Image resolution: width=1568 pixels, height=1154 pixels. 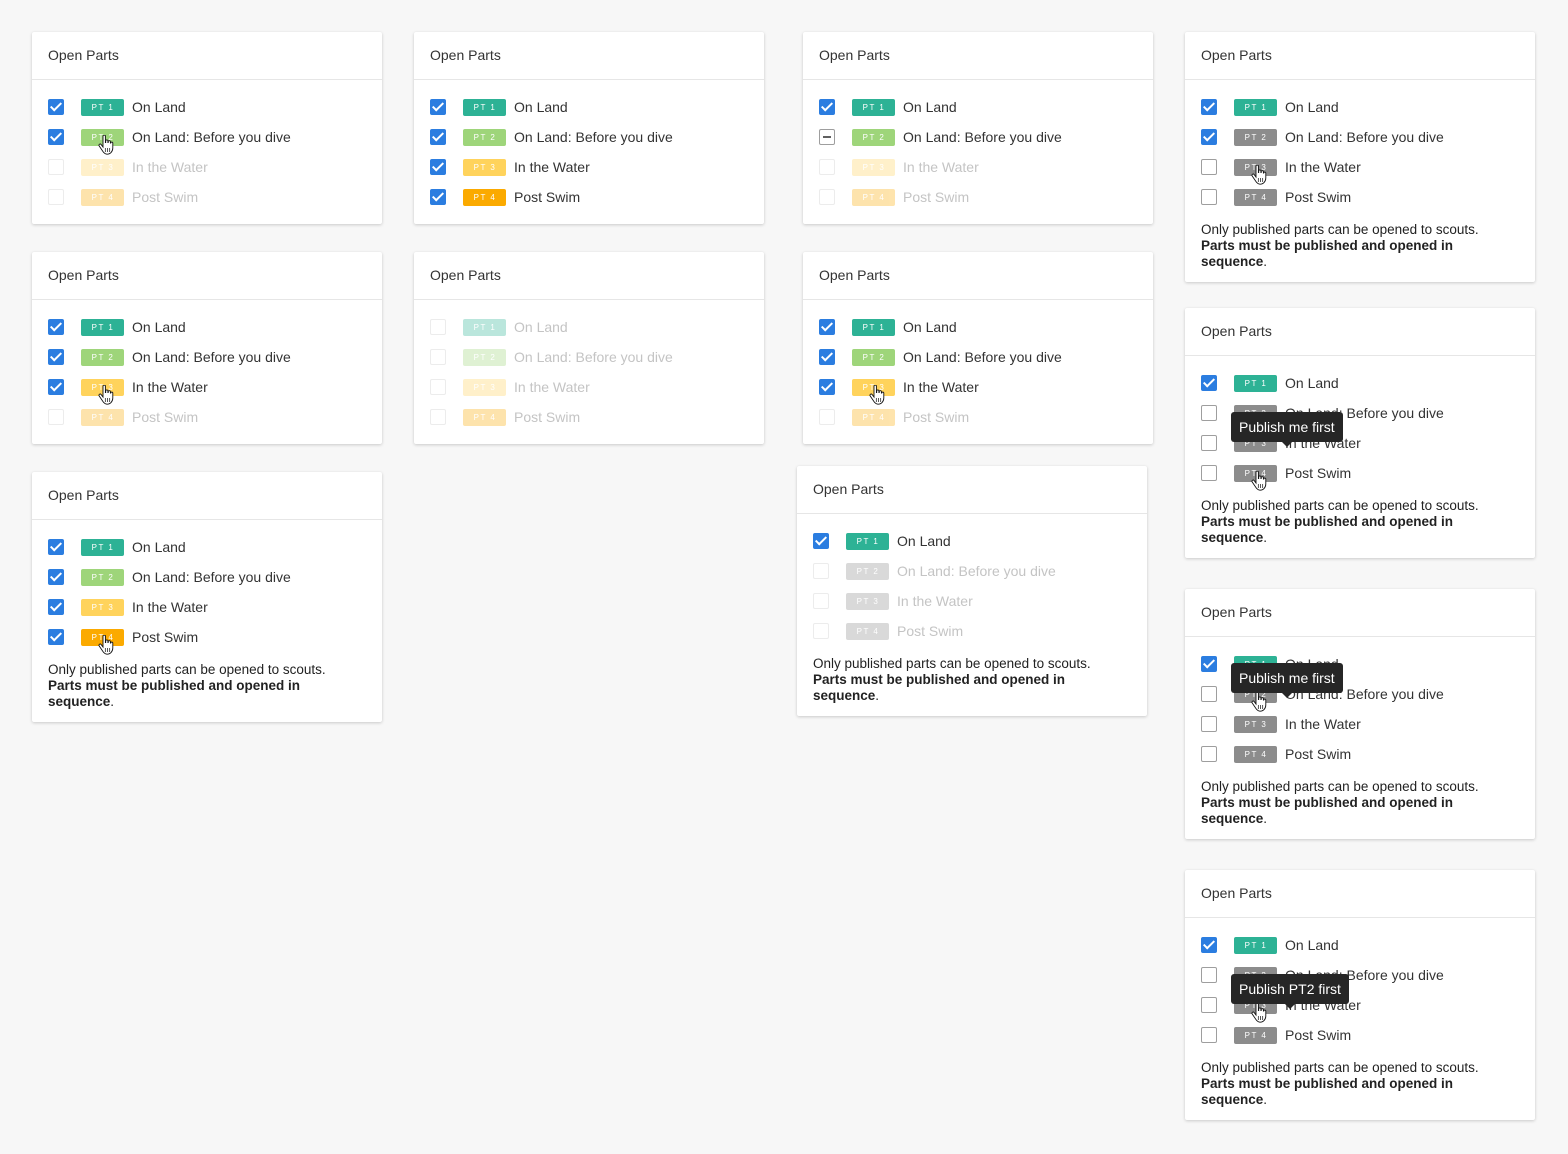 I want to click on part-label: Post Swim, so click(x=165, y=197).